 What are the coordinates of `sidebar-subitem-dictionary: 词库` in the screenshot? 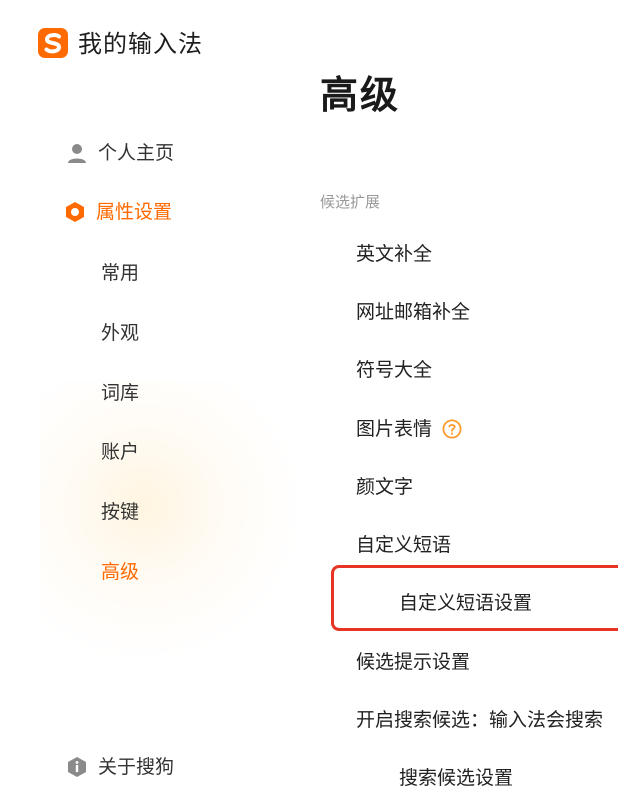 It's located at (120, 393).